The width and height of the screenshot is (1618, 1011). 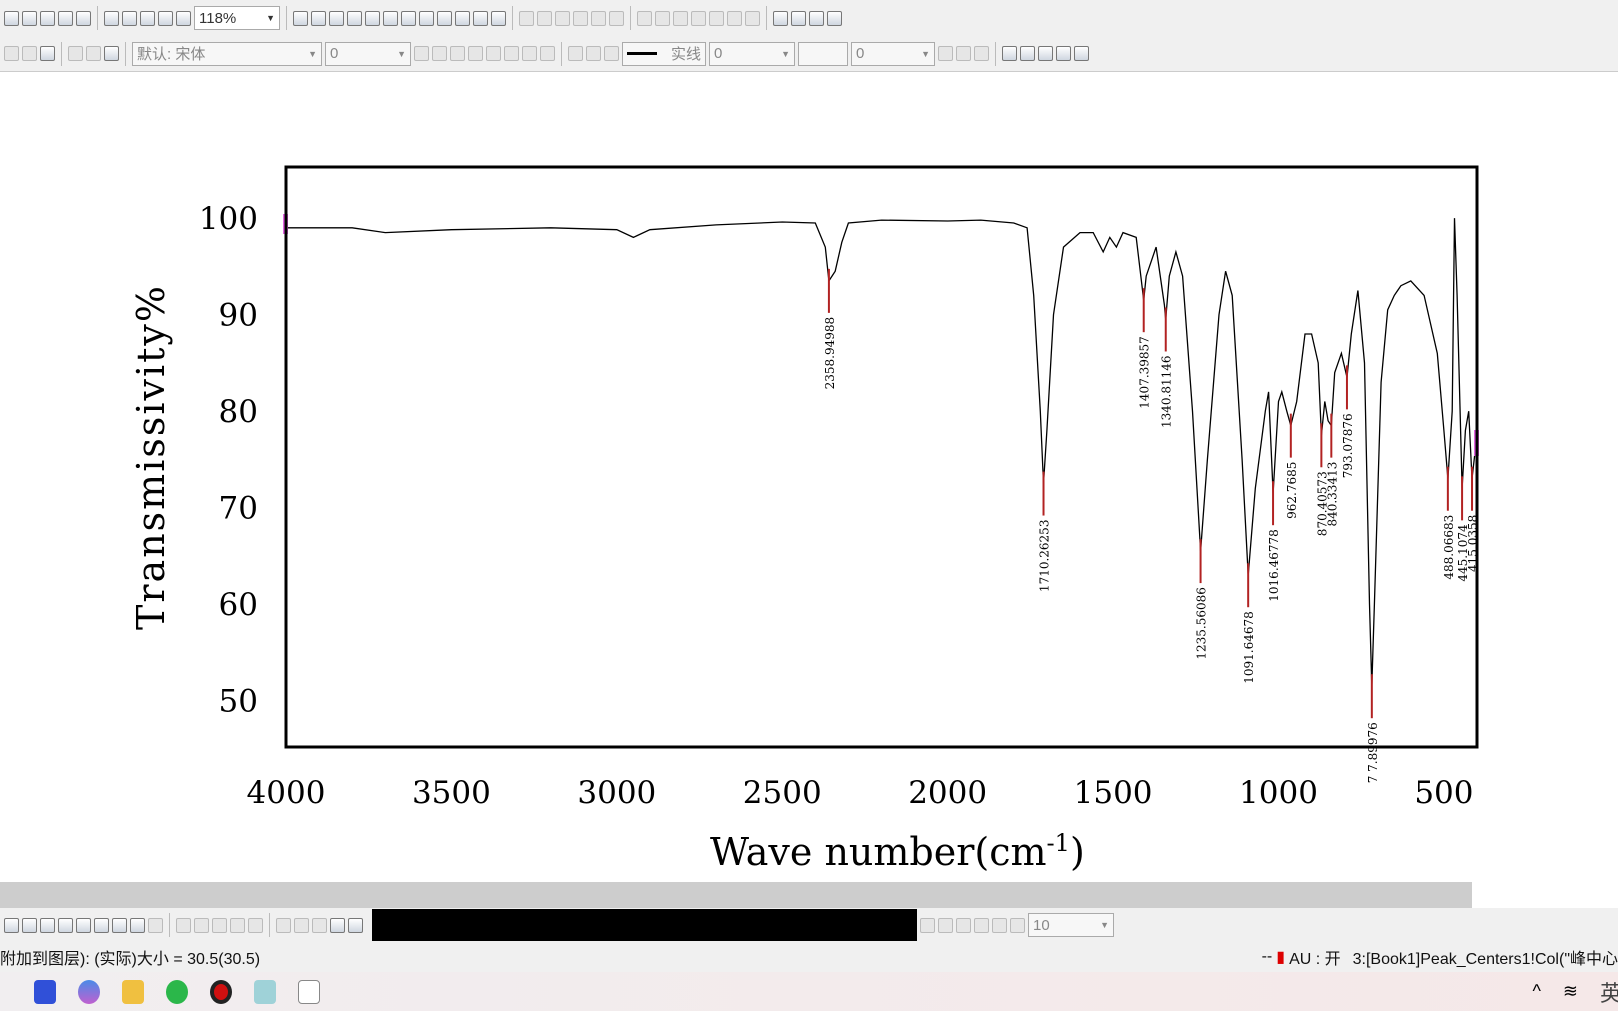 I want to click on save-template-icon, so click(x=165, y=18).